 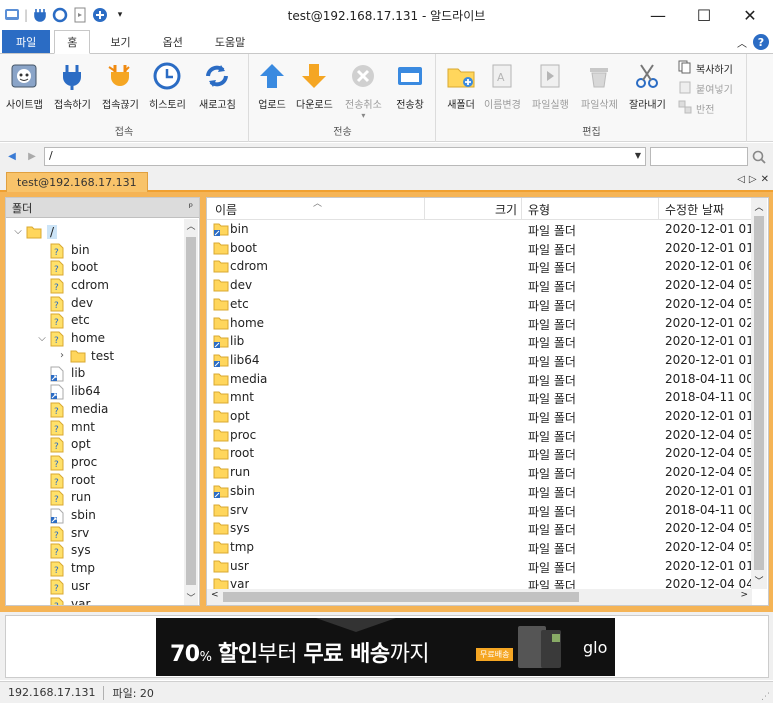 I want to click on file-row: var 파일 폴더 2020-12-04 04:, so click(x=479, y=582).